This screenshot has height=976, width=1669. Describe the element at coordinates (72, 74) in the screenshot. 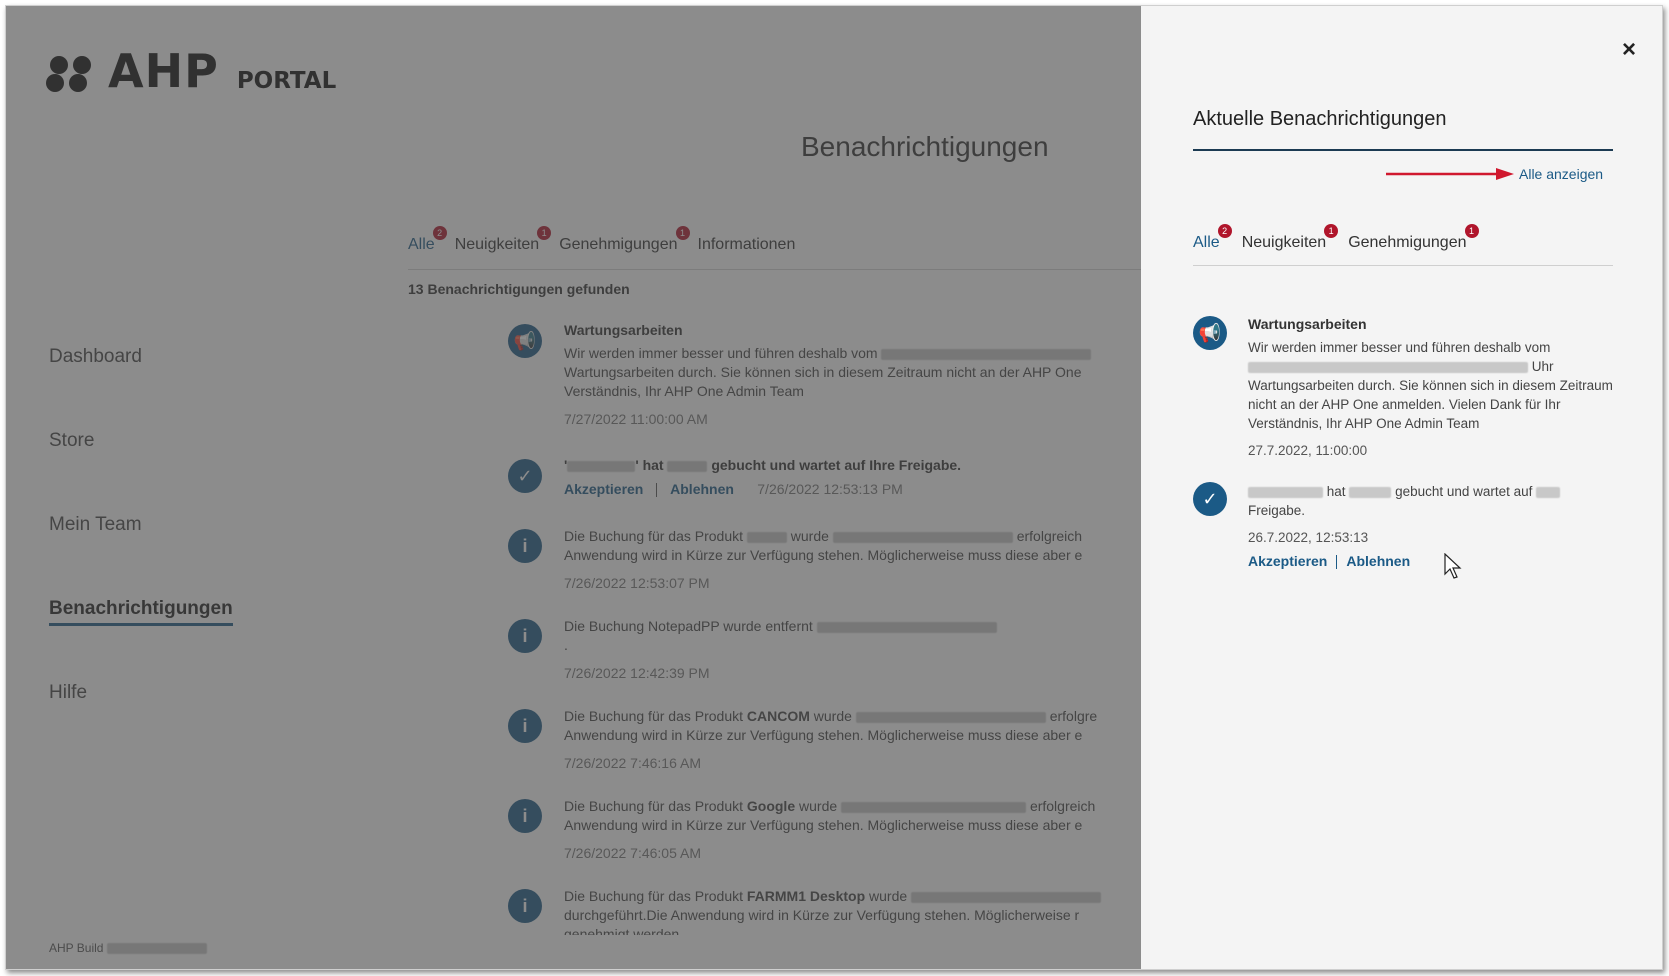

I see `logo-dots-icon` at that location.